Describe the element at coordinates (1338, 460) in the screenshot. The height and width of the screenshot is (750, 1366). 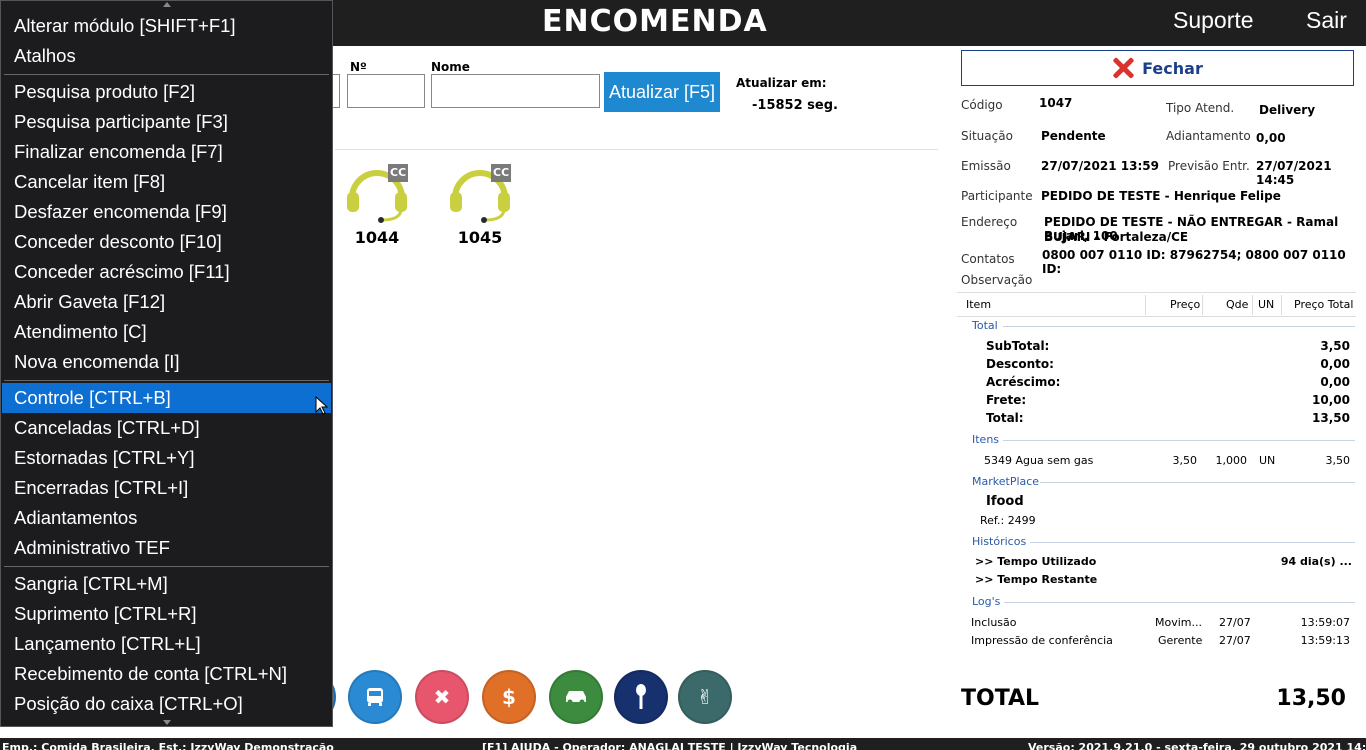
I see `item-total: 3,50` at that location.